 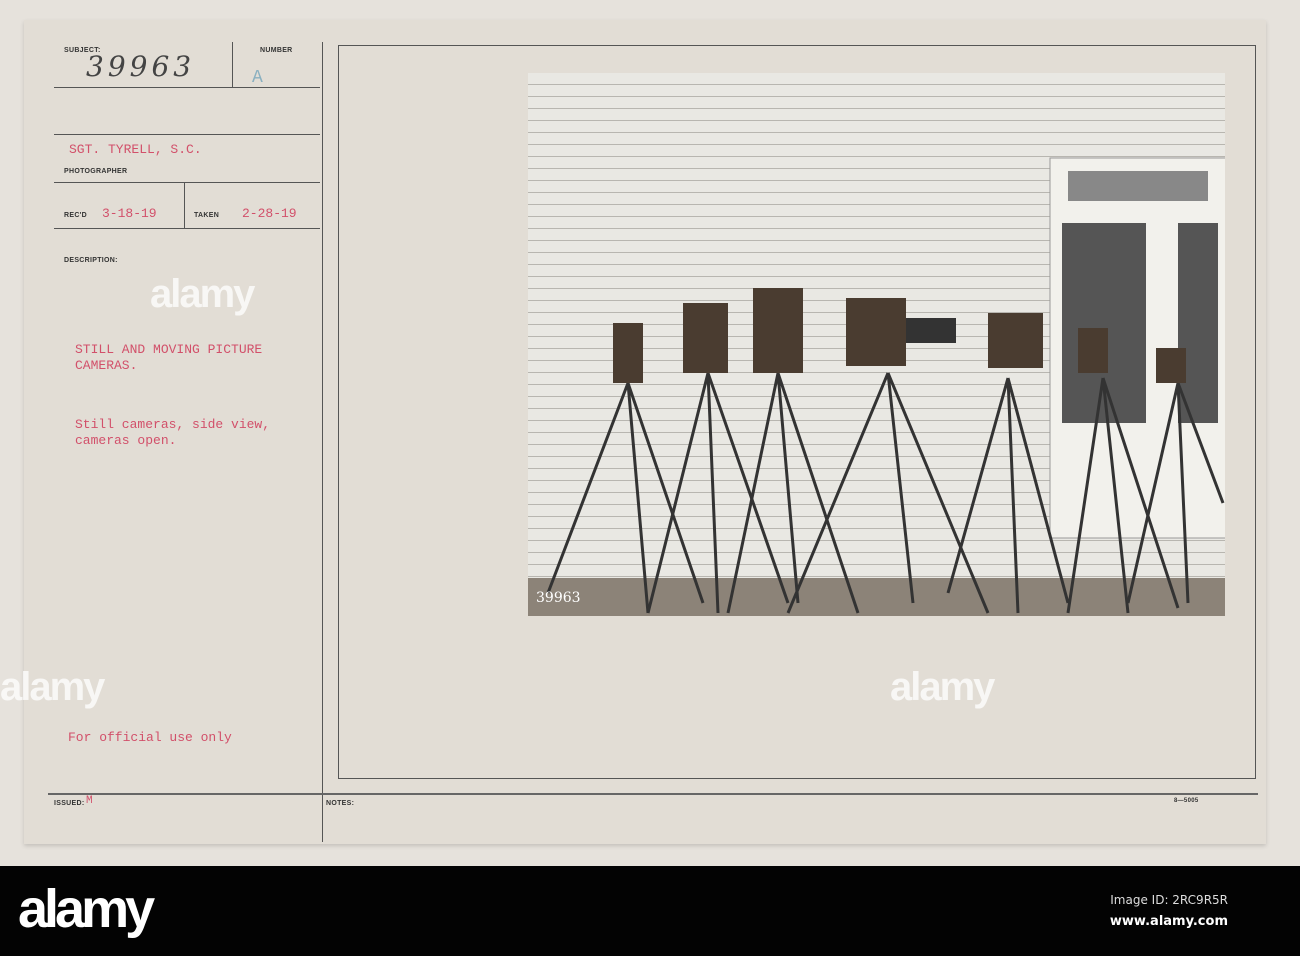 I want to click on recd-date: 3-18-19, so click(x=129, y=213).